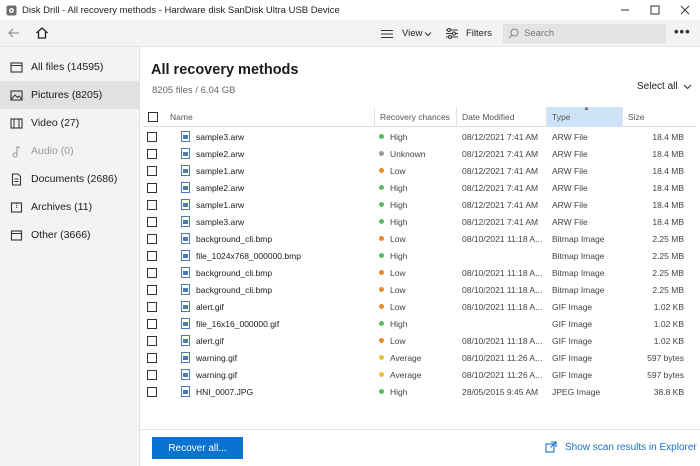  What do you see at coordinates (585, 117) in the screenshot?
I see `column-header-type: Type ▲` at bounding box center [585, 117].